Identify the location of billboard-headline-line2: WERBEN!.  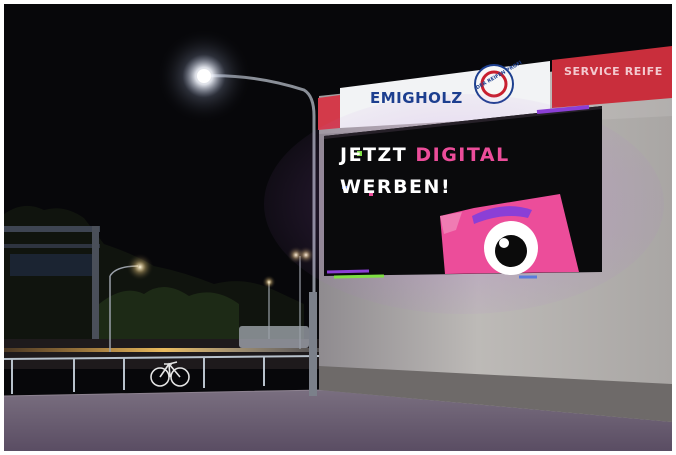
(395, 187).